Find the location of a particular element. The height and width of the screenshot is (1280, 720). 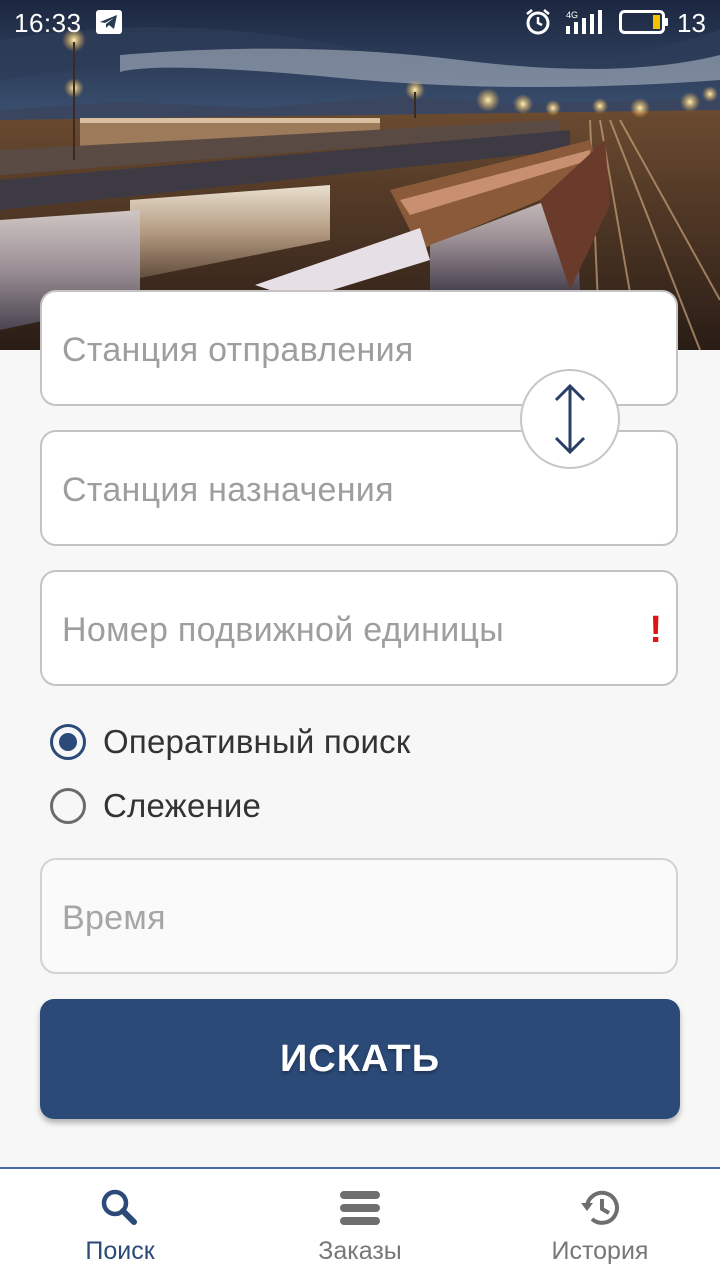

search-button: ИСКАТЬ is located at coordinates (360, 1059).